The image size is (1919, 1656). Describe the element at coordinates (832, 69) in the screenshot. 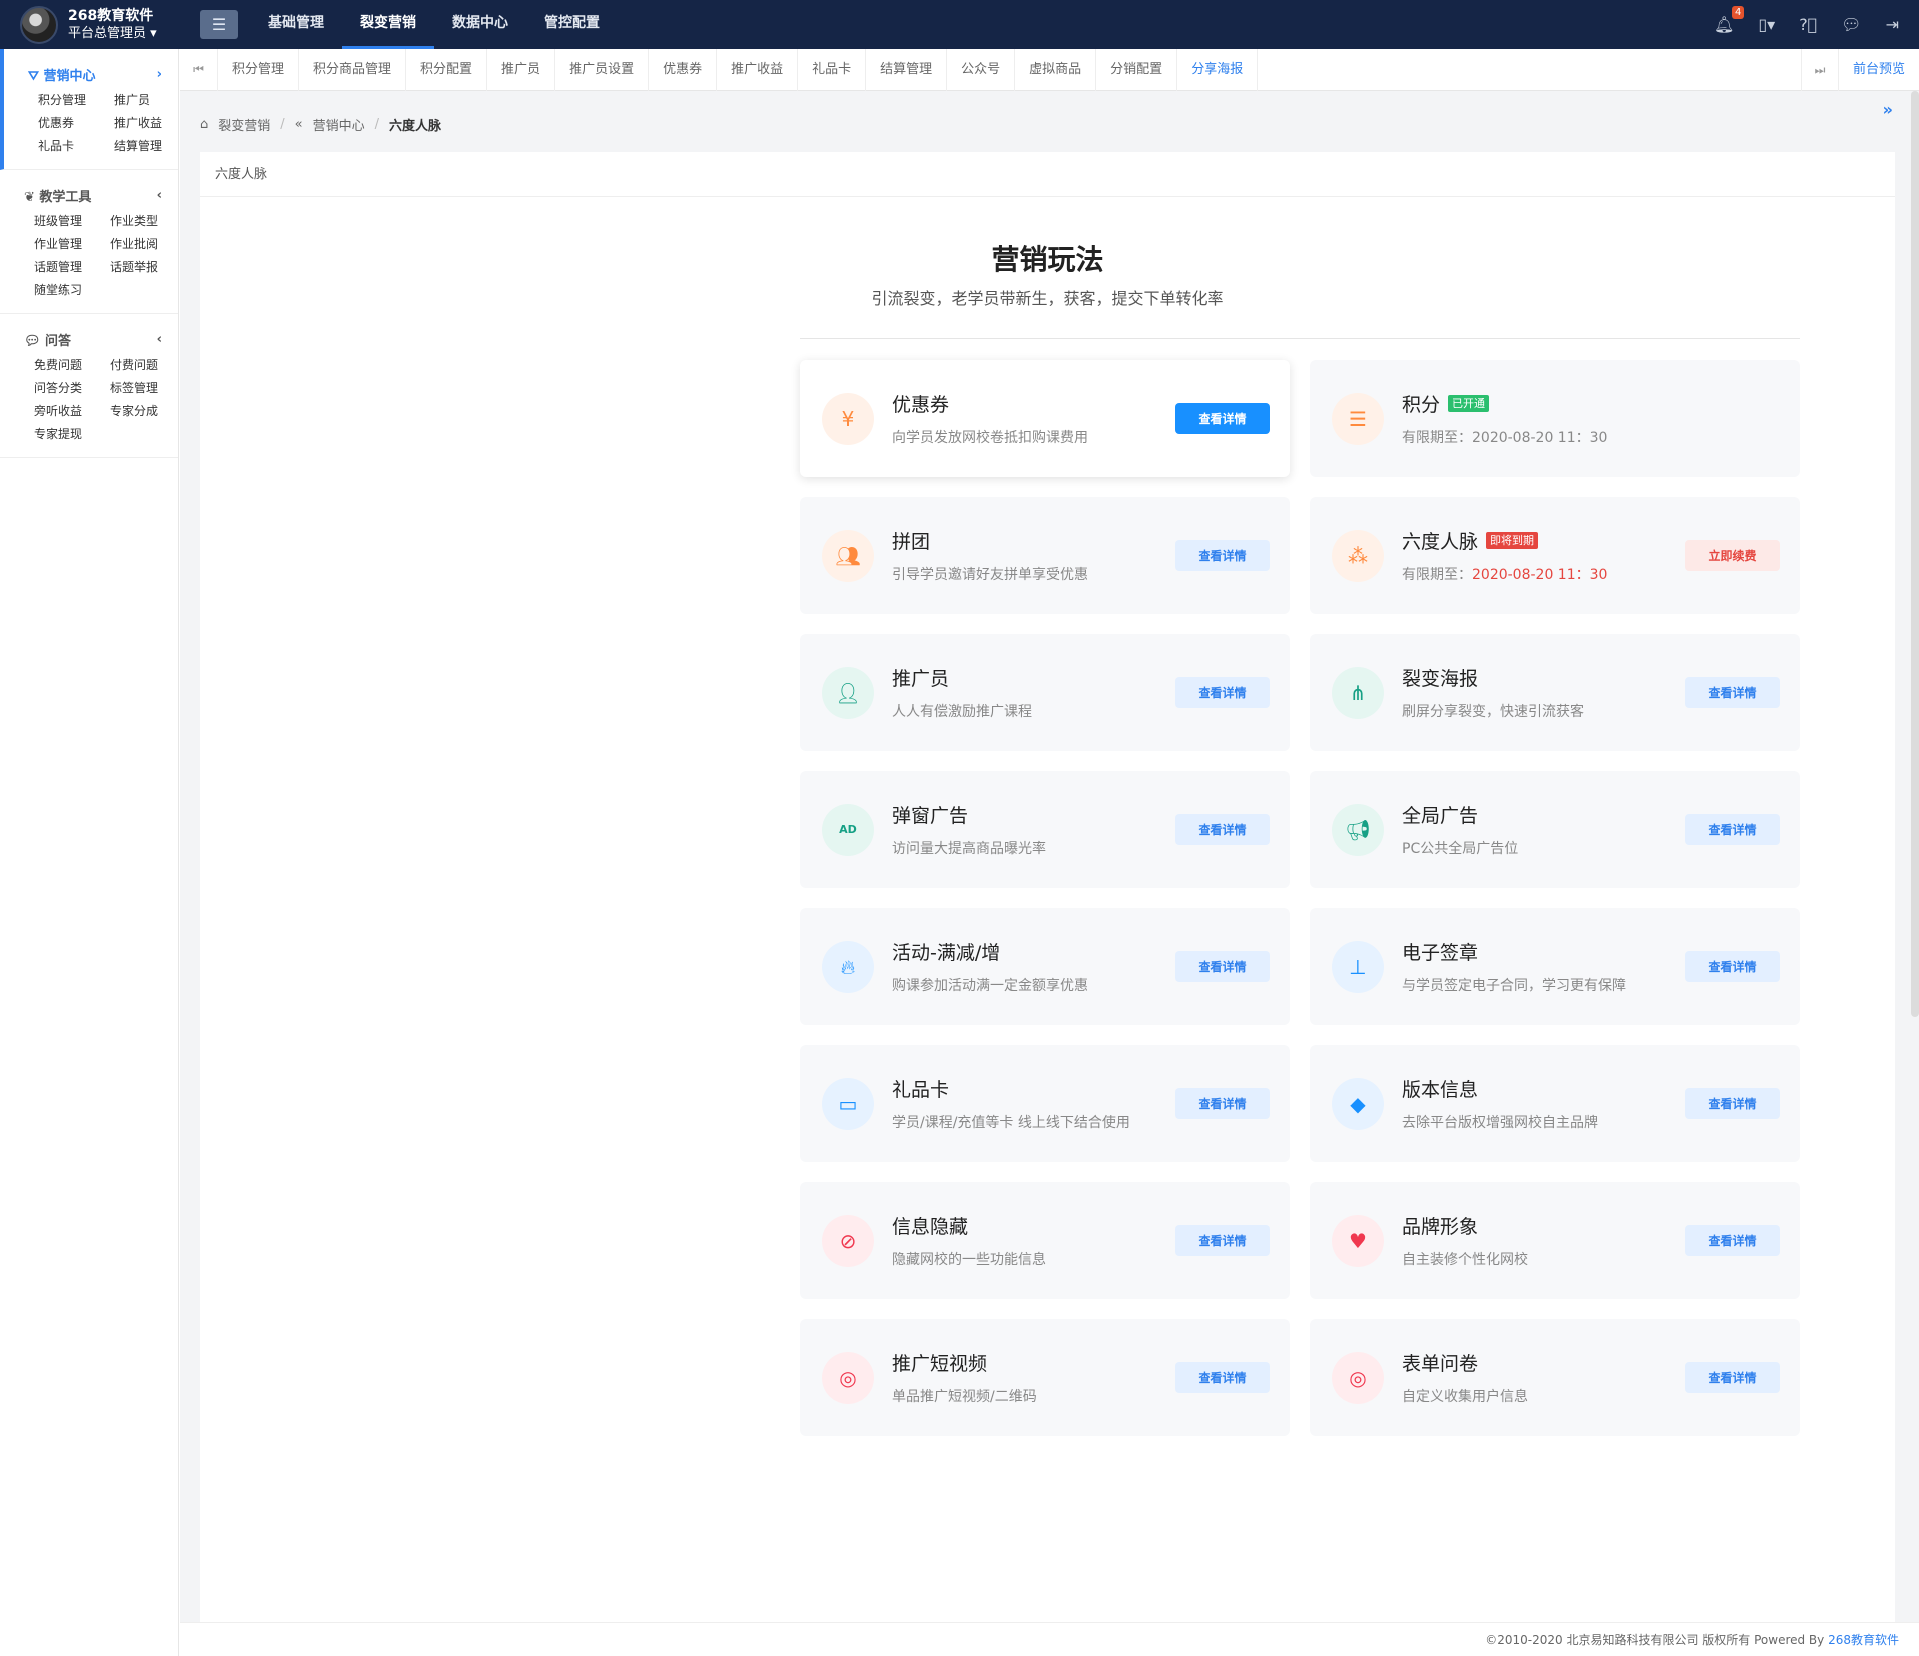

I see `tab-item: 礼品卡` at that location.